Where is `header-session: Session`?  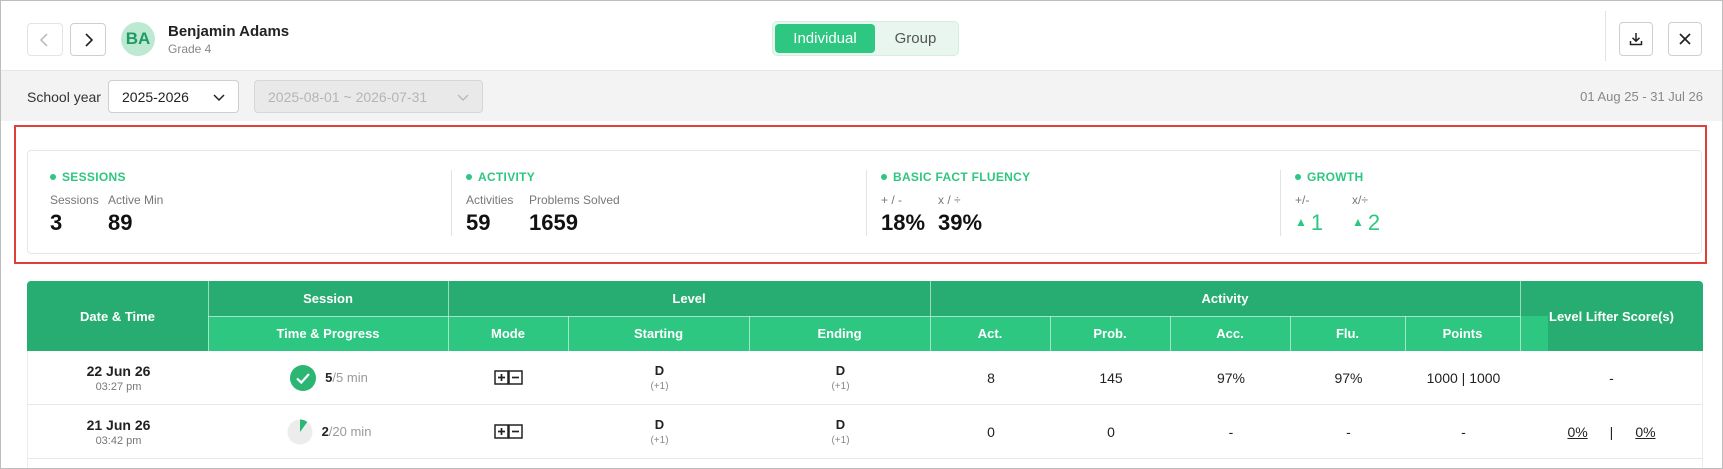
header-session: Session is located at coordinates (328, 298).